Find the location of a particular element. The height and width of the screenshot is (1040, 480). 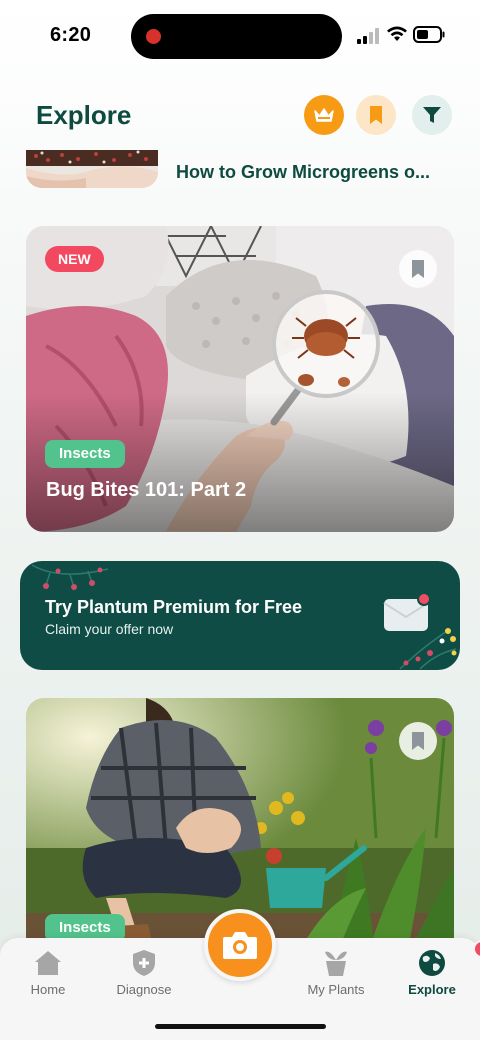

filter-button is located at coordinates (432, 115).